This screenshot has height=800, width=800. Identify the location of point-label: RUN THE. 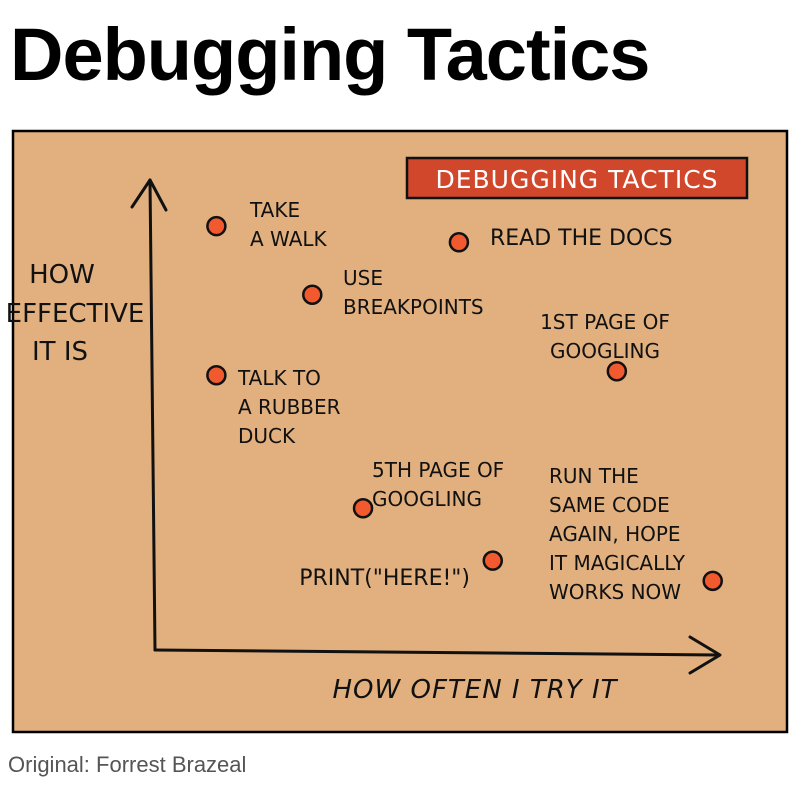
(594, 476).